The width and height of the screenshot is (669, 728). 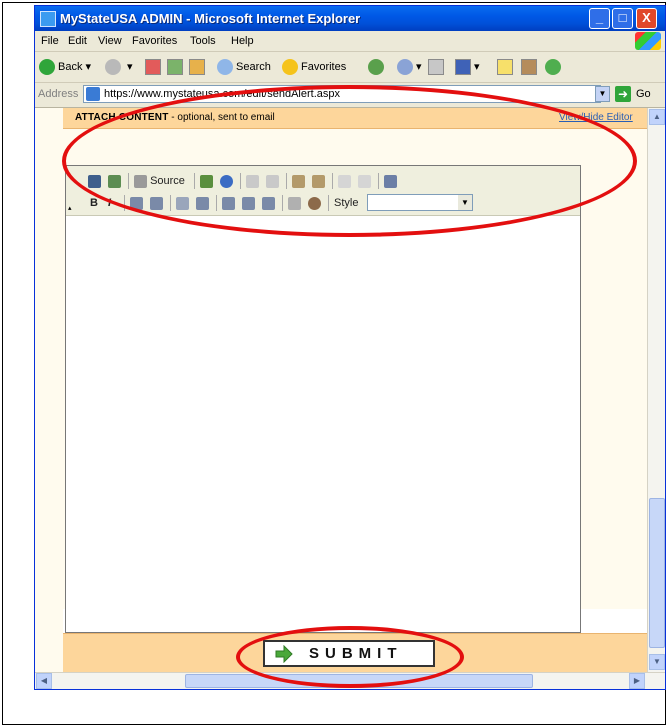 I want to click on go-arrow-icon: ➜, so click(x=623, y=94).